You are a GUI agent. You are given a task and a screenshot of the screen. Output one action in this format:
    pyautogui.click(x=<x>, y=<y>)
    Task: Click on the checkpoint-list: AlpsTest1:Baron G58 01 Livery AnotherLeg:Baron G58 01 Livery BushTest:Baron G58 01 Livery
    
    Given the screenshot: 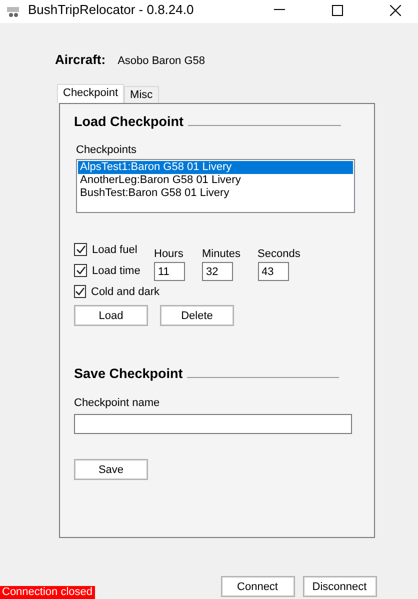 What is the action you would take?
    pyautogui.click(x=215, y=186)
    